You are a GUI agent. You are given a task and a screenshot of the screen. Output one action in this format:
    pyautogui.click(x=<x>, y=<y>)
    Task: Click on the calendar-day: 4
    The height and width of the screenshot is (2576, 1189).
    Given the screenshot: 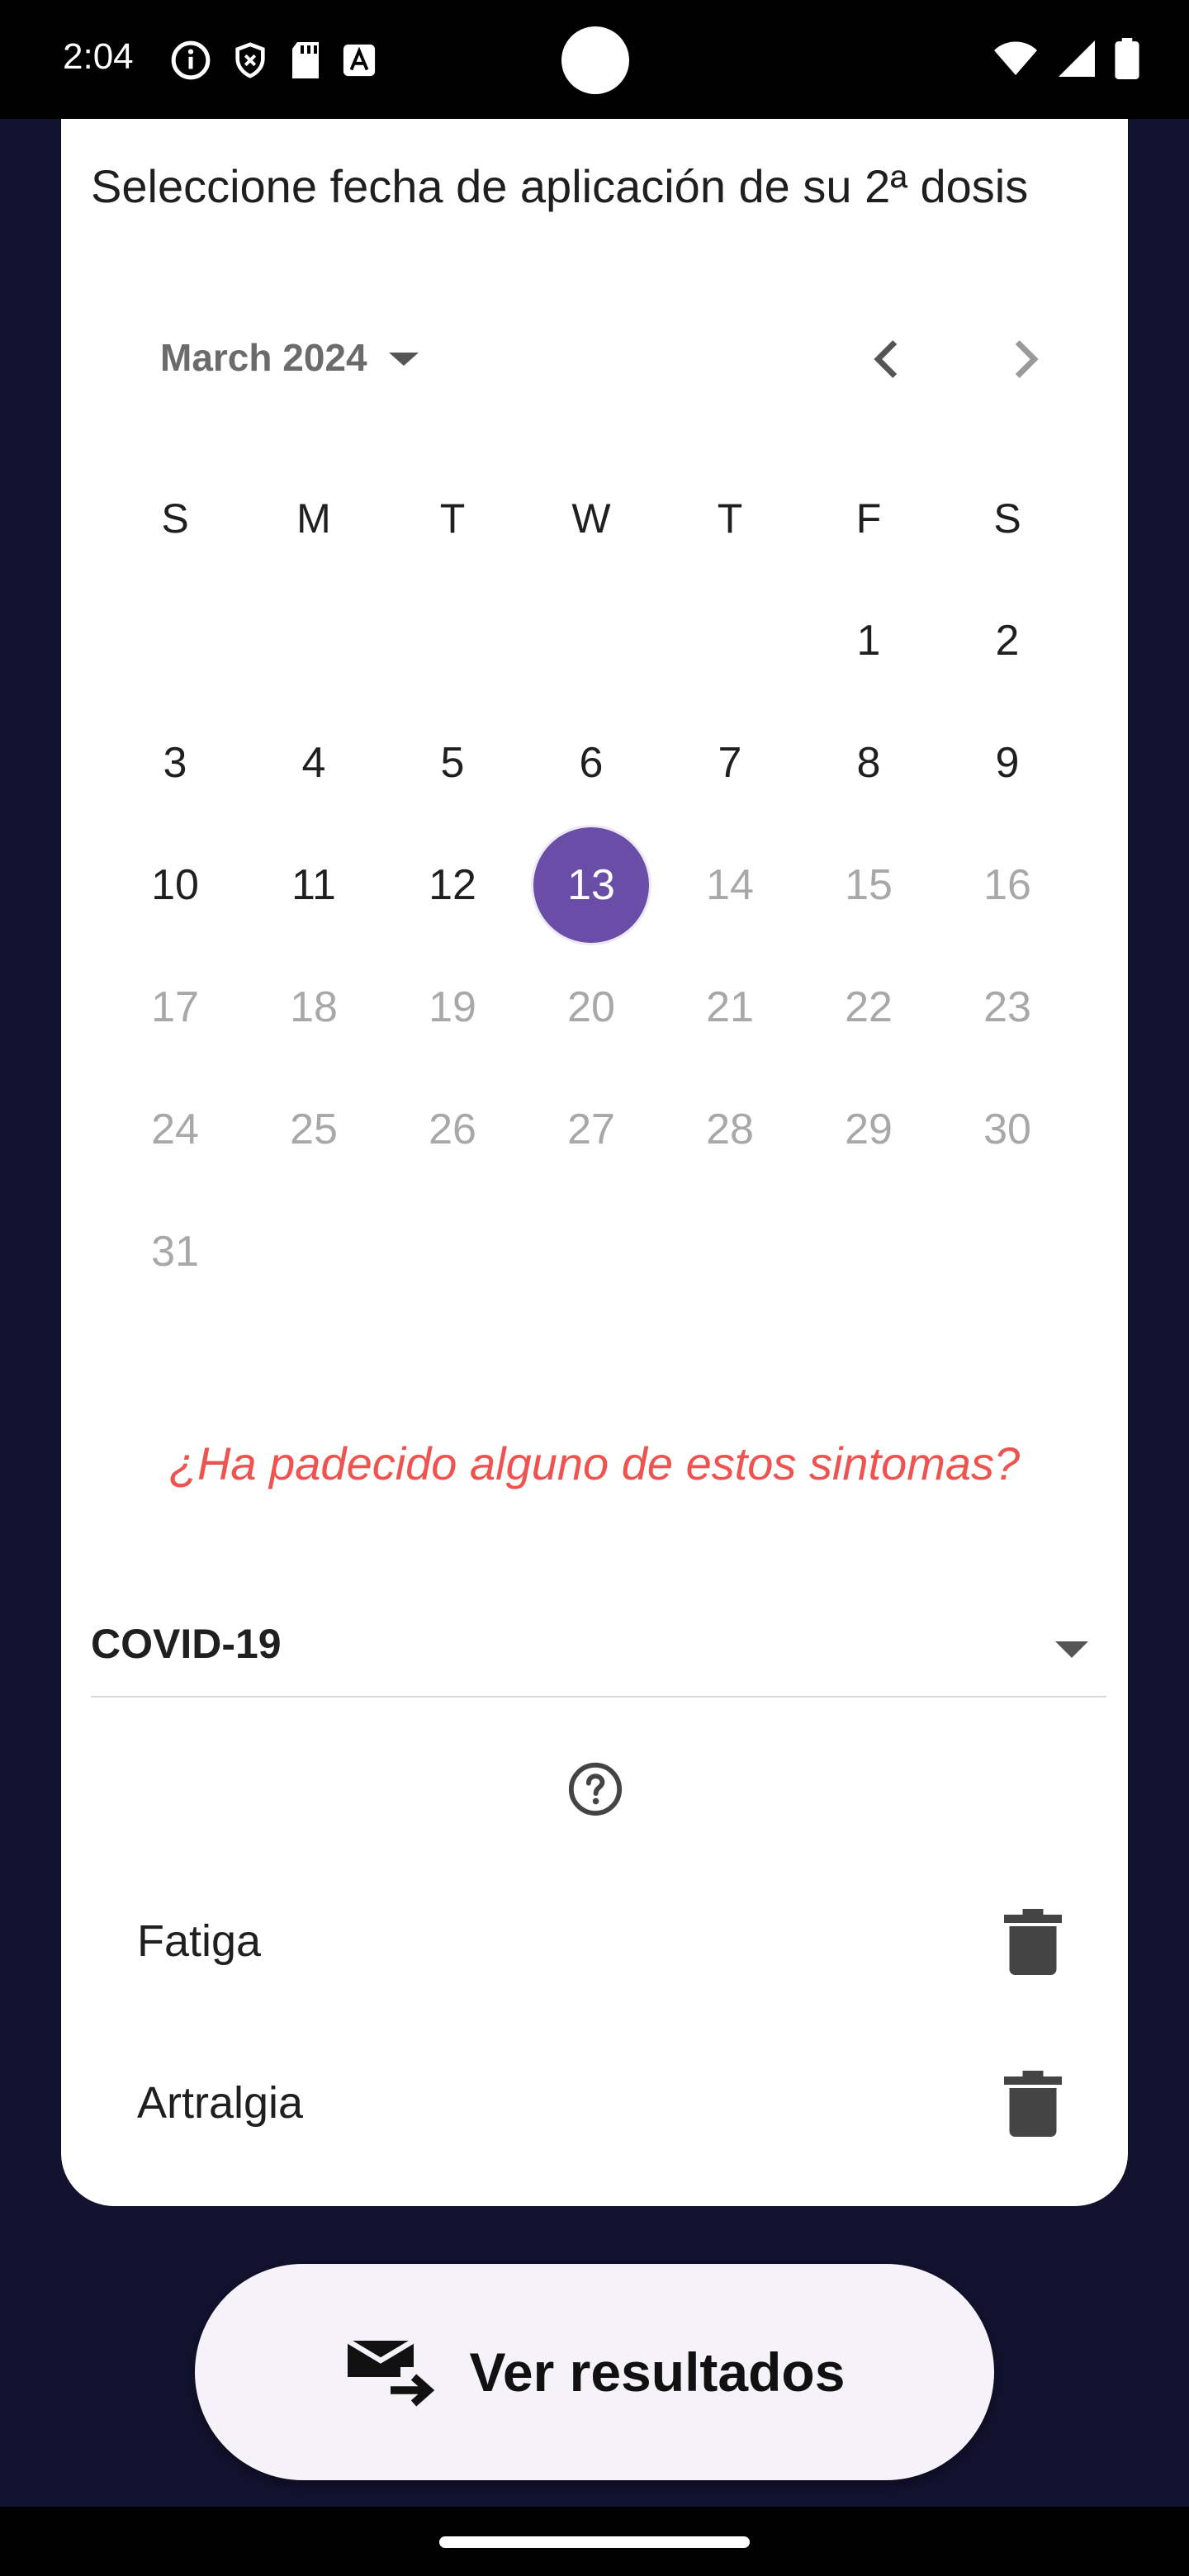 What is the action you would take?
    pyautogui.click(x=313, y=763)
    